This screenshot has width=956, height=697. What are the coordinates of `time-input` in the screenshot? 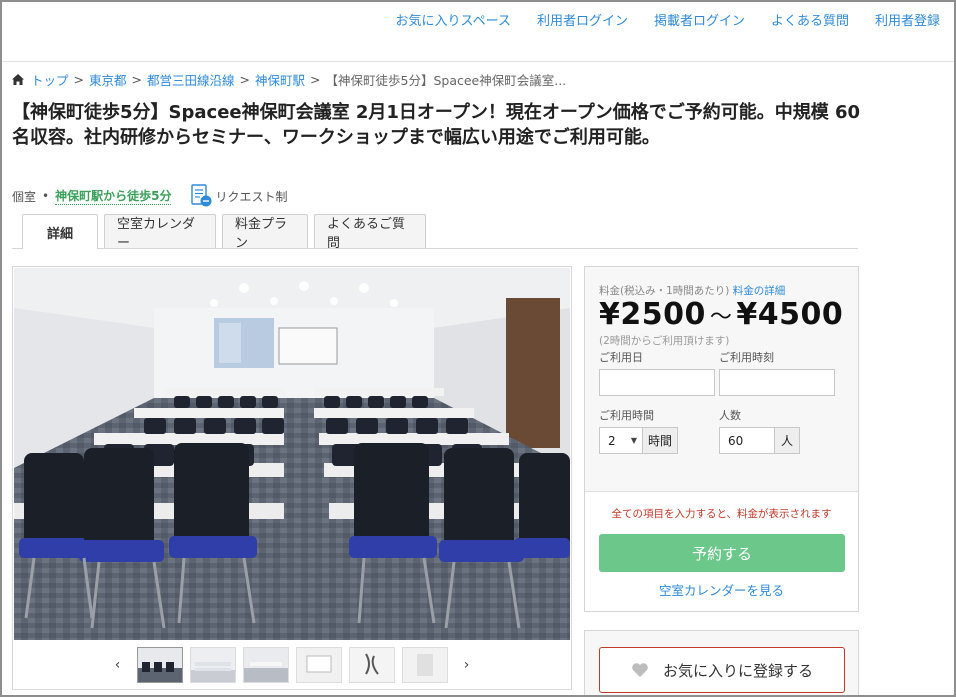 It's located at (777, 382).